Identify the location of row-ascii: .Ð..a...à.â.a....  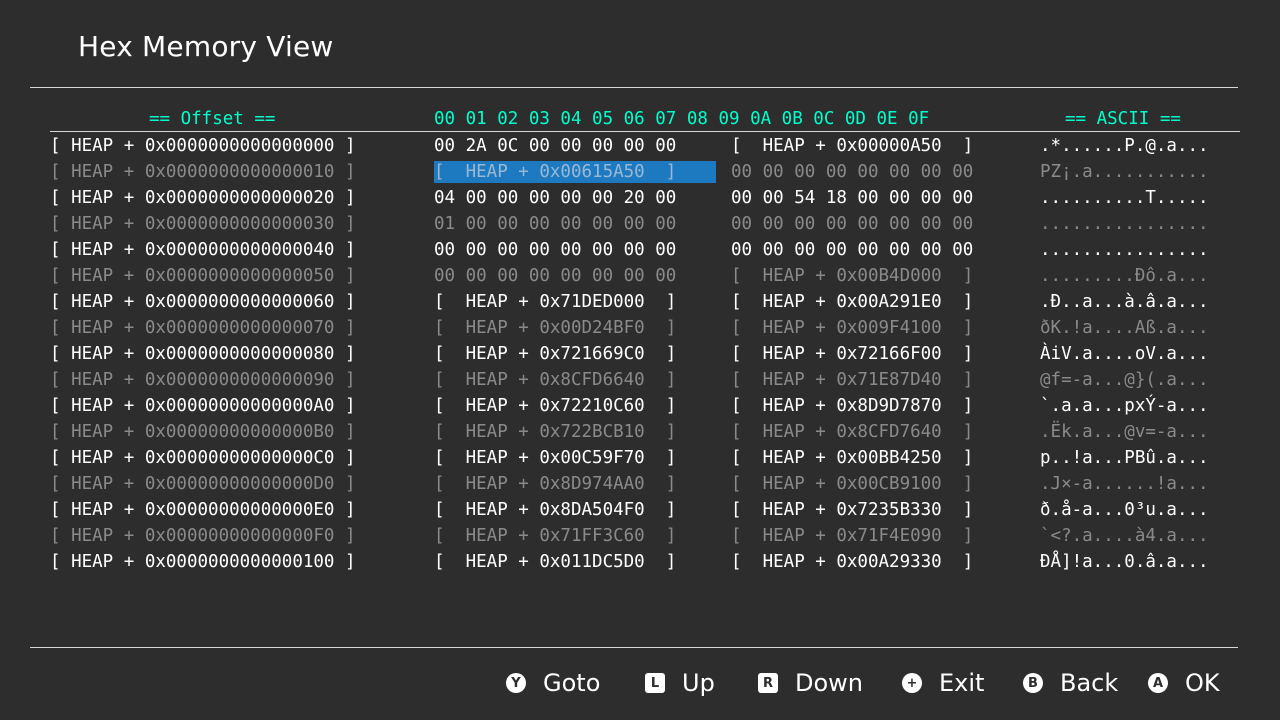
(1124, 302).